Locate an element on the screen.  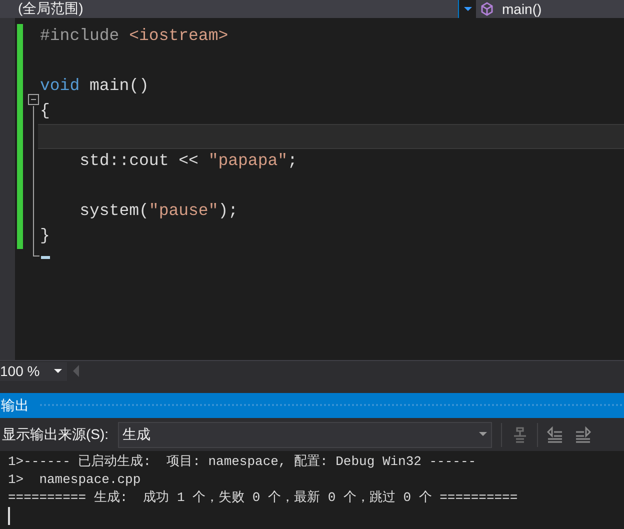
output-line: 1>------ 已启动生成: 项目: namespace, 配置: Debug Win32 ------ is located at coordinates (243, 462).